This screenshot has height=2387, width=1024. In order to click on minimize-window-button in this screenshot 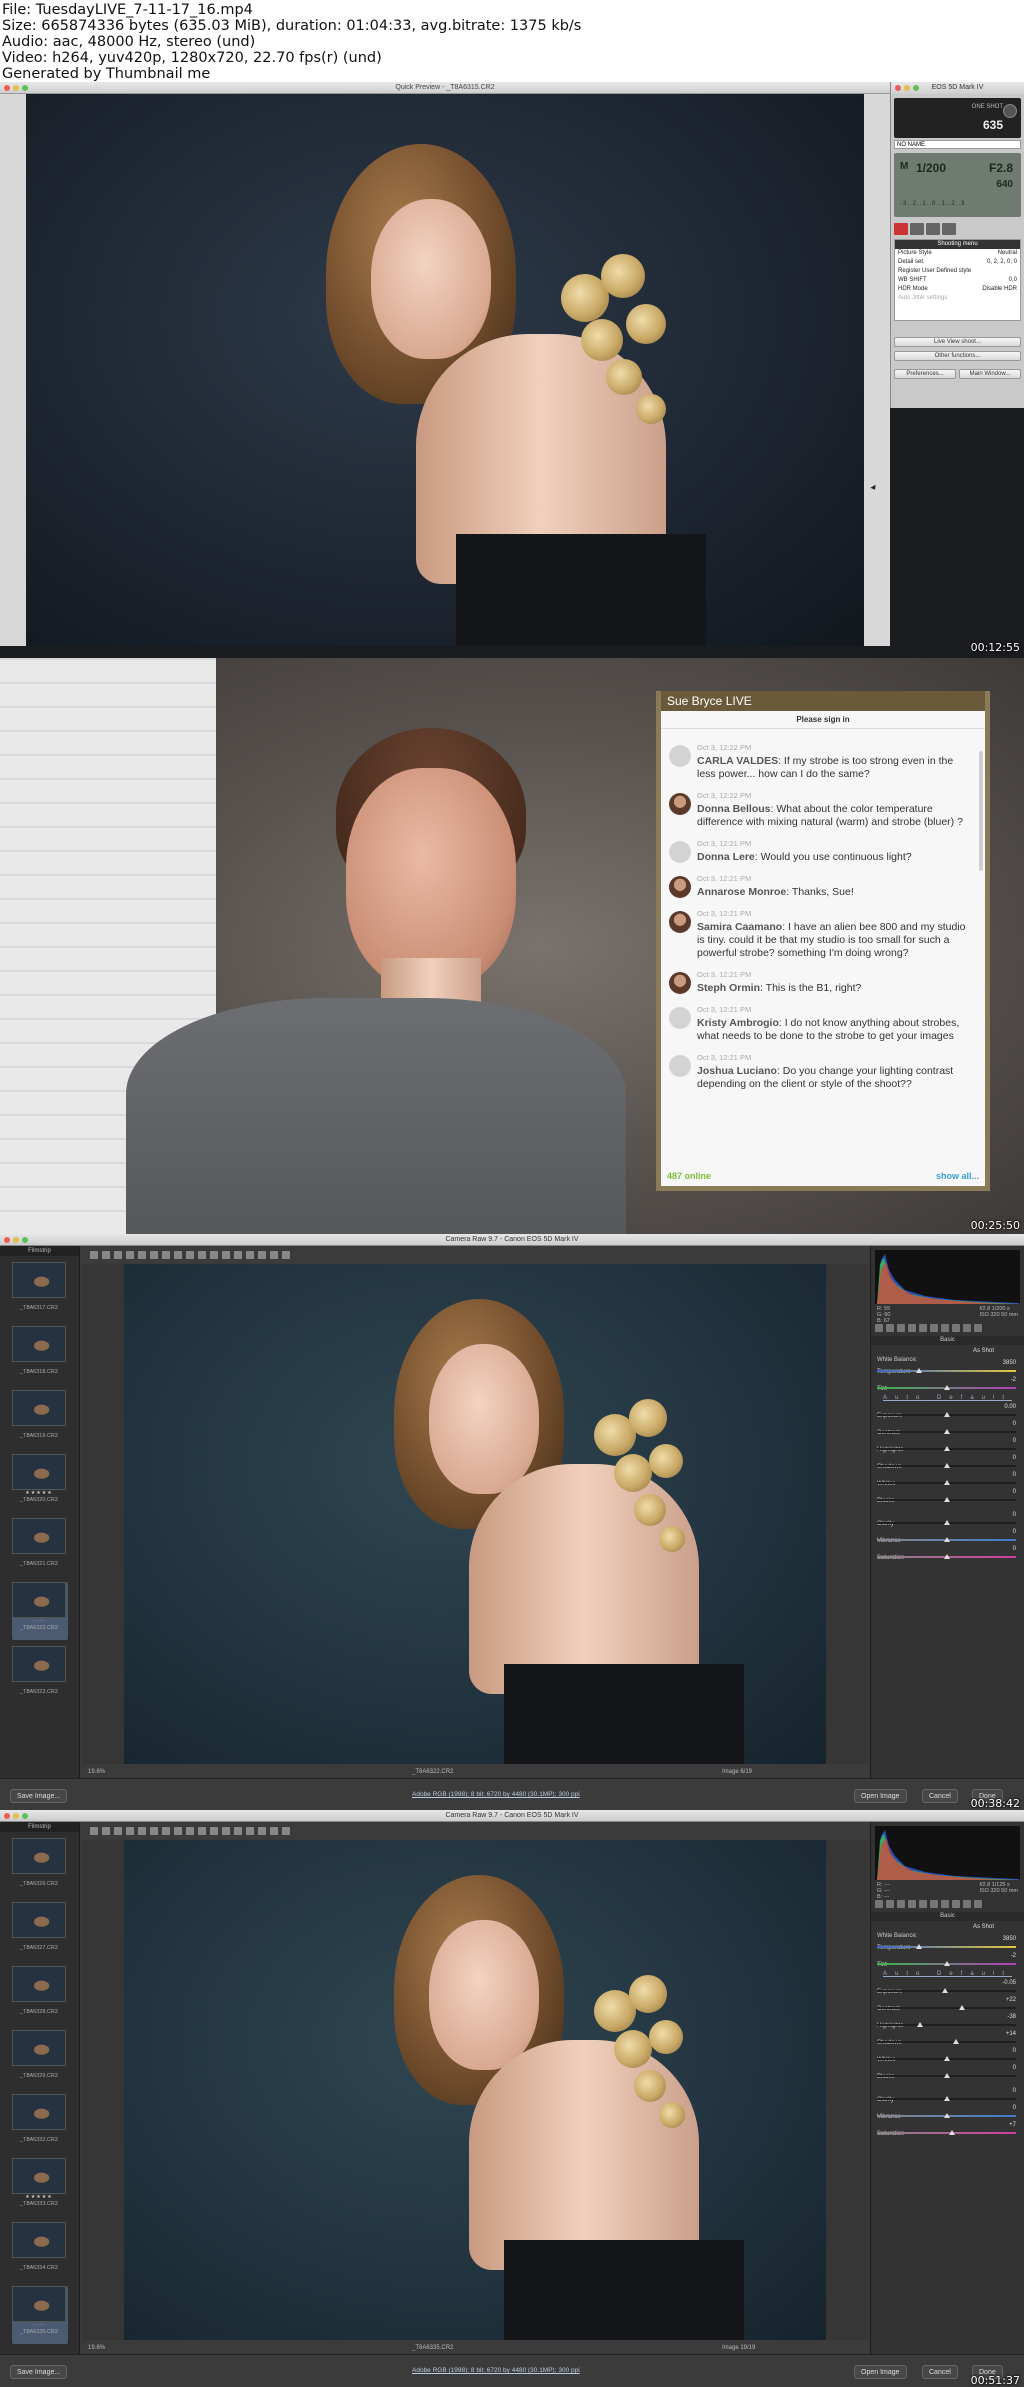, I will do `click(16, 1816)`.